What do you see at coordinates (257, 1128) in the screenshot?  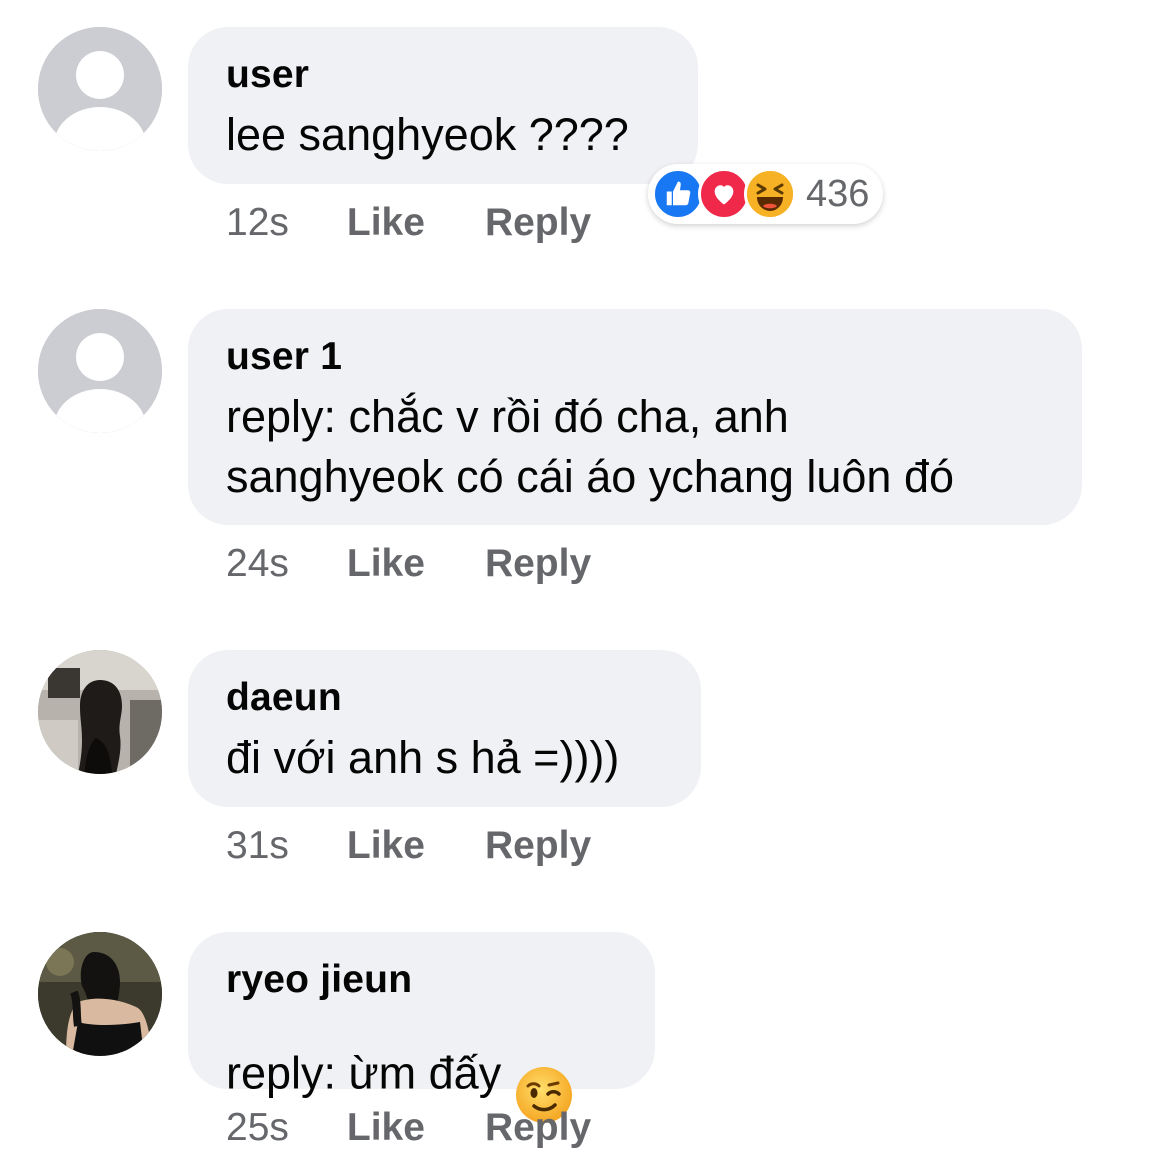 I see `comment-time: 25s` at bounding box center [257, 1128].